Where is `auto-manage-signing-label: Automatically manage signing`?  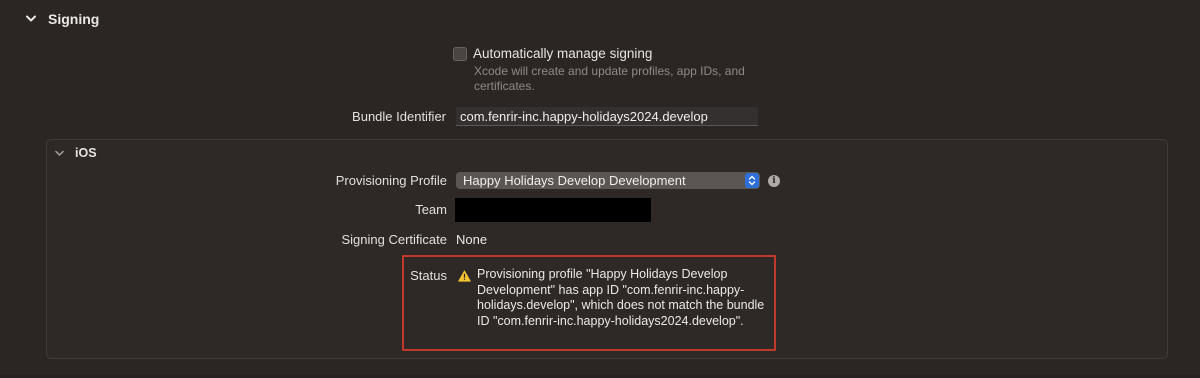
auto-manage-signing-label: Automatically manage signing is located at coordinates (563, 53).